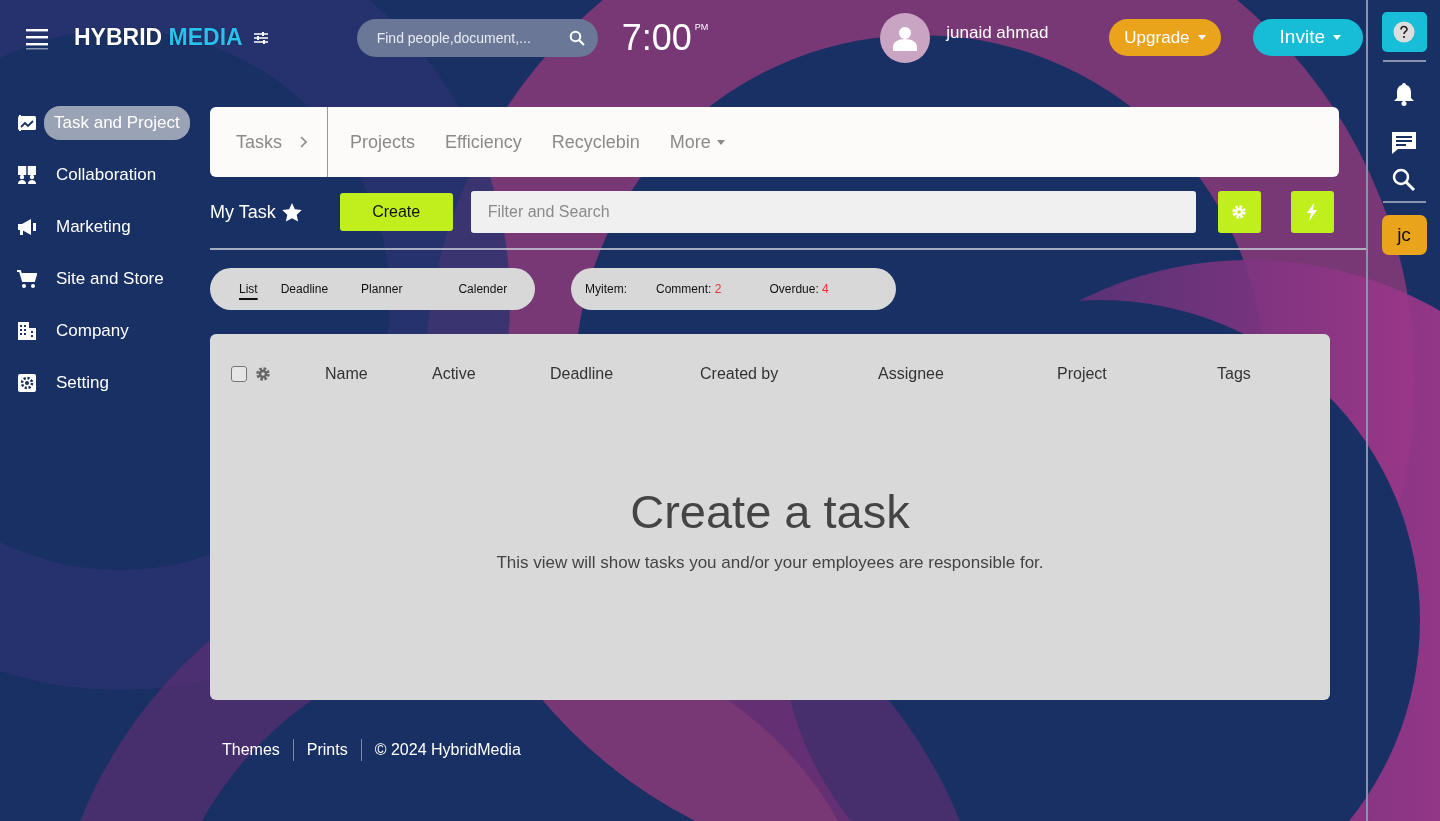 The image size is (1440, 821). I want to click on logo: HYBRID MEDIA, so click(158, 38).